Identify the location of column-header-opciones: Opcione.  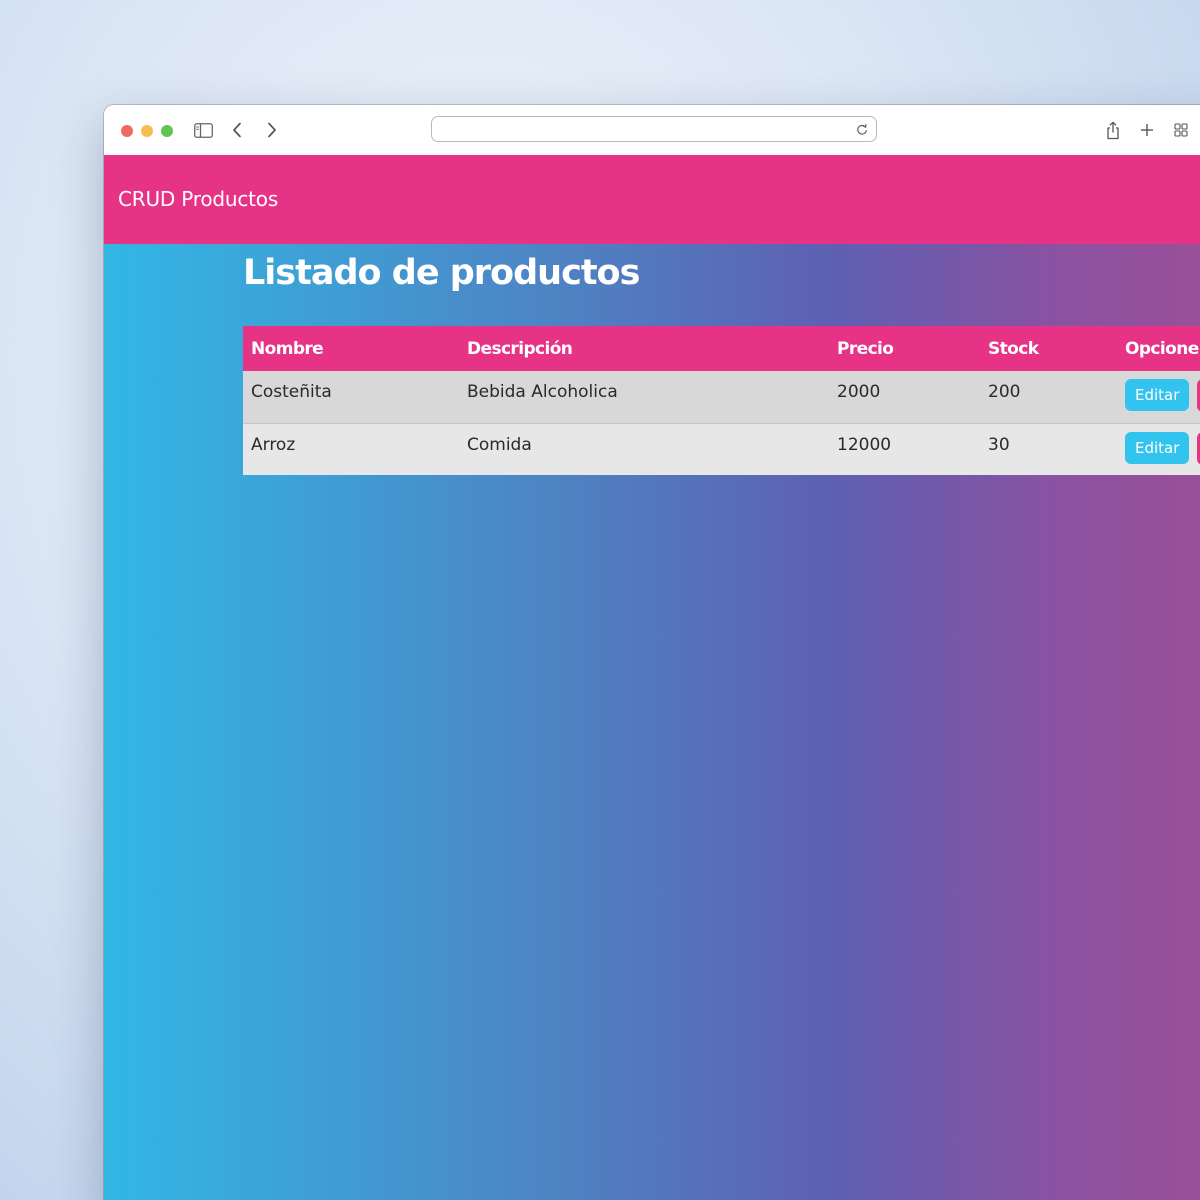
(1158, 348).